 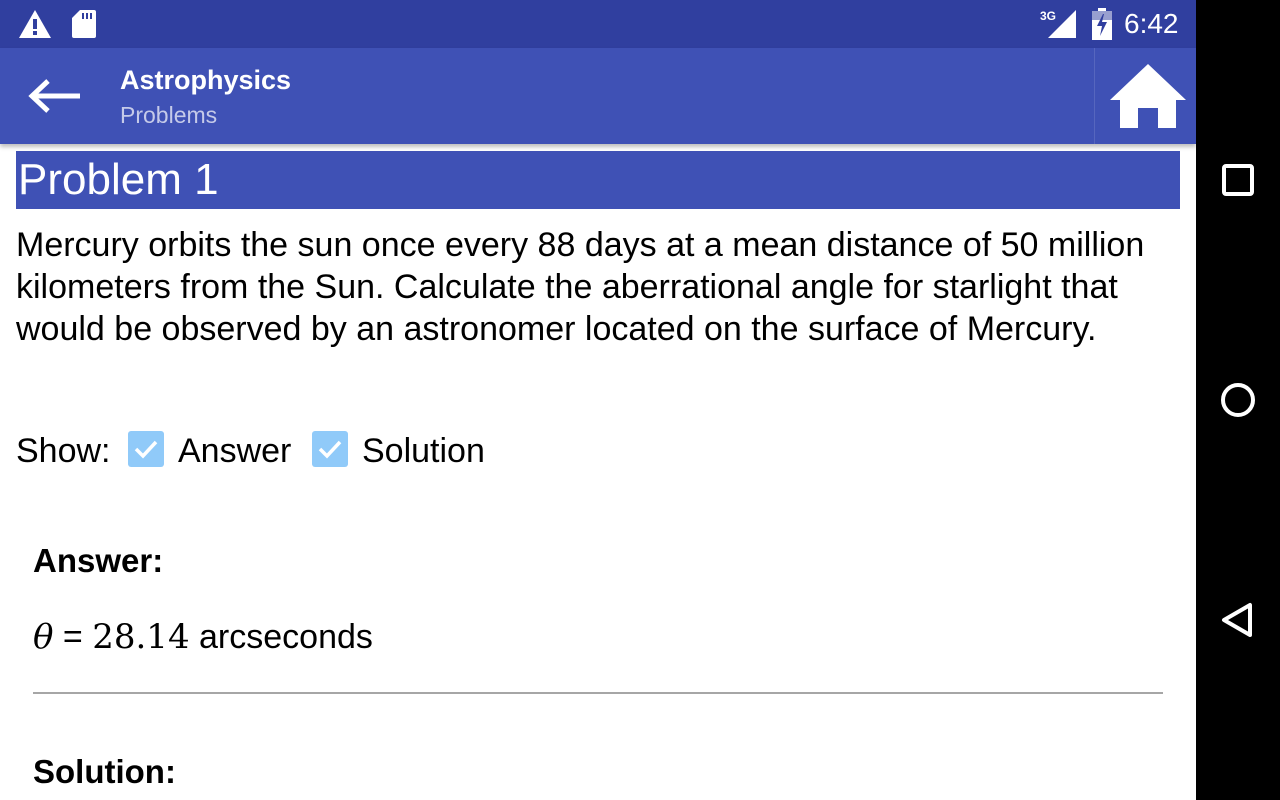 I want to click on answer-checkbox-label: Answer, so click(x=234, y=451).